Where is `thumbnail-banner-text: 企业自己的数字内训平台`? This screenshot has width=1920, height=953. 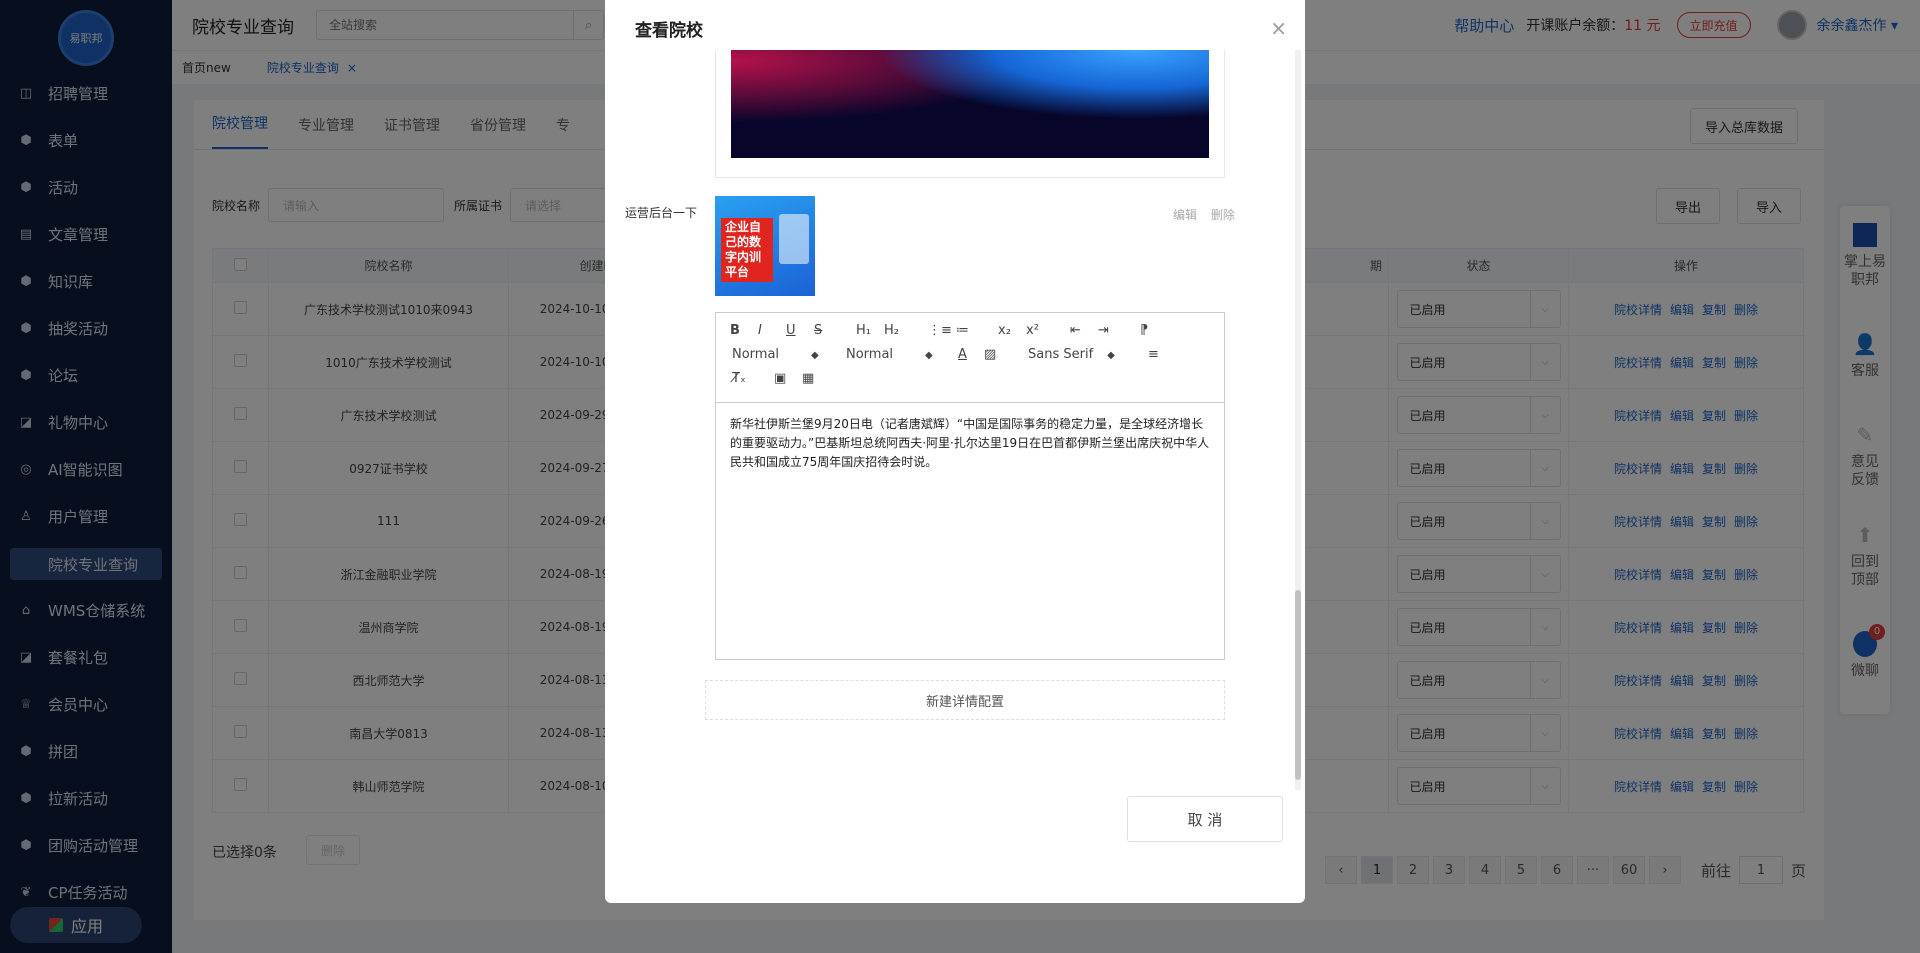 thumbnail-banner-text: 企业自己的数字内训平台 is located at coordinates (747, 250).